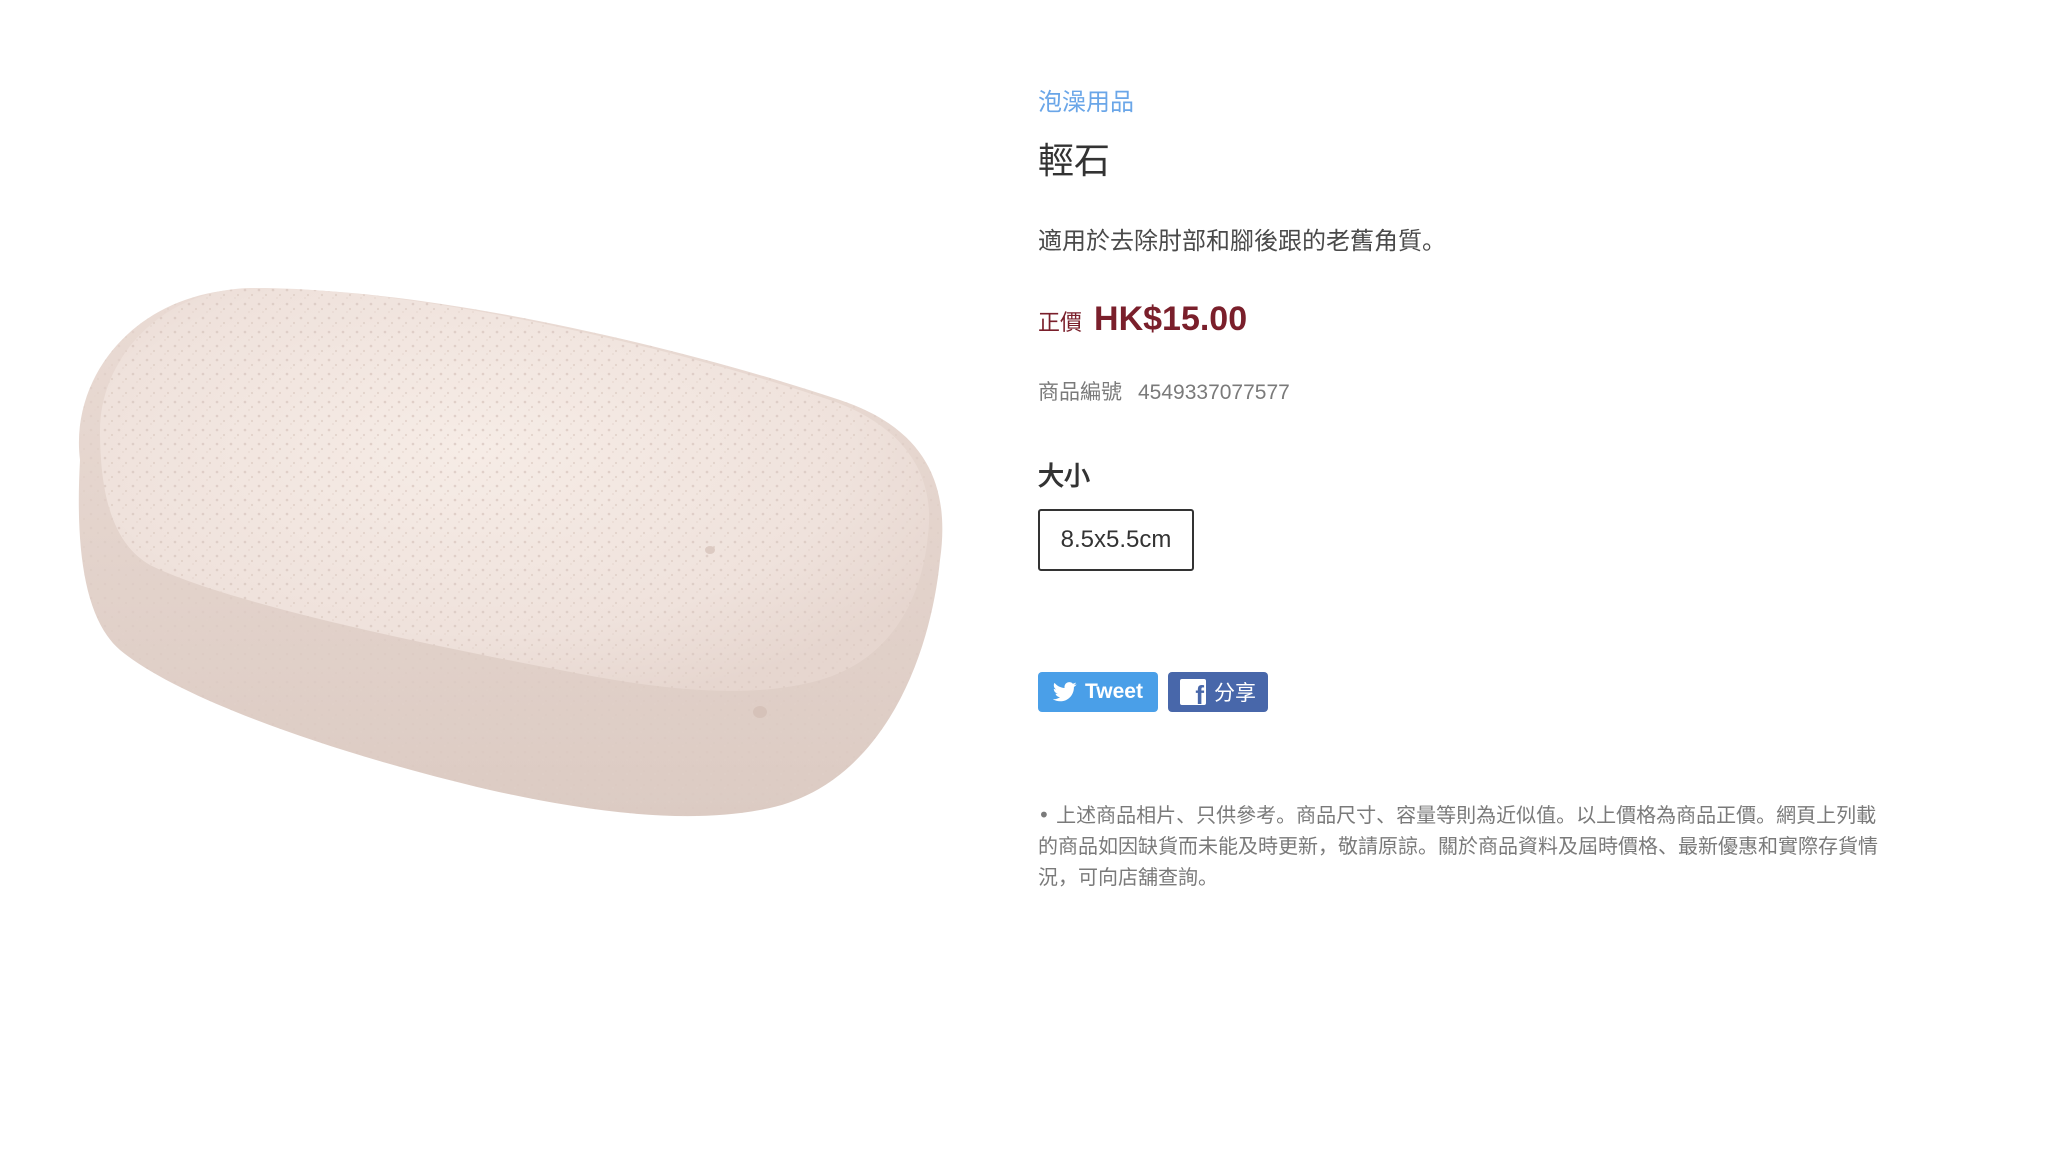 This screenshot has width=2048, height=1173. What do you see at coordinates (1065, 692) in the screenshot?
I see `twitter-bird-icon` at bounding box center [1065, 692].